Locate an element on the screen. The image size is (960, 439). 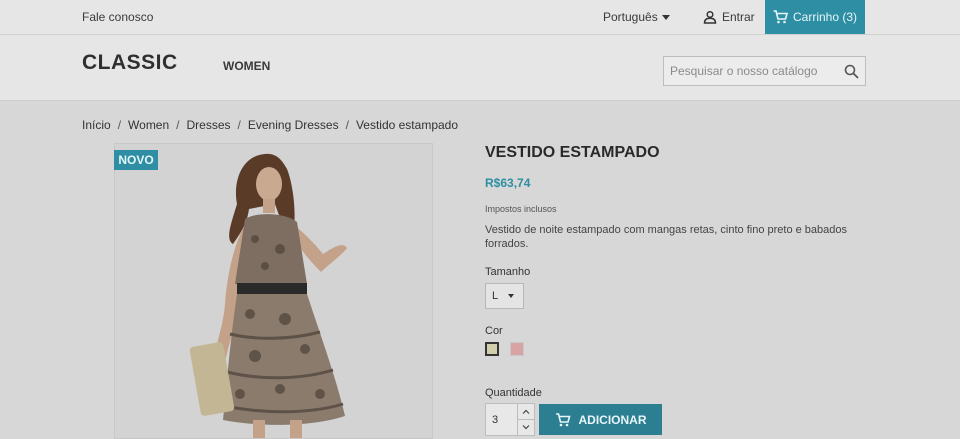
chevron-up-icon is located at coordinates (526, 411).